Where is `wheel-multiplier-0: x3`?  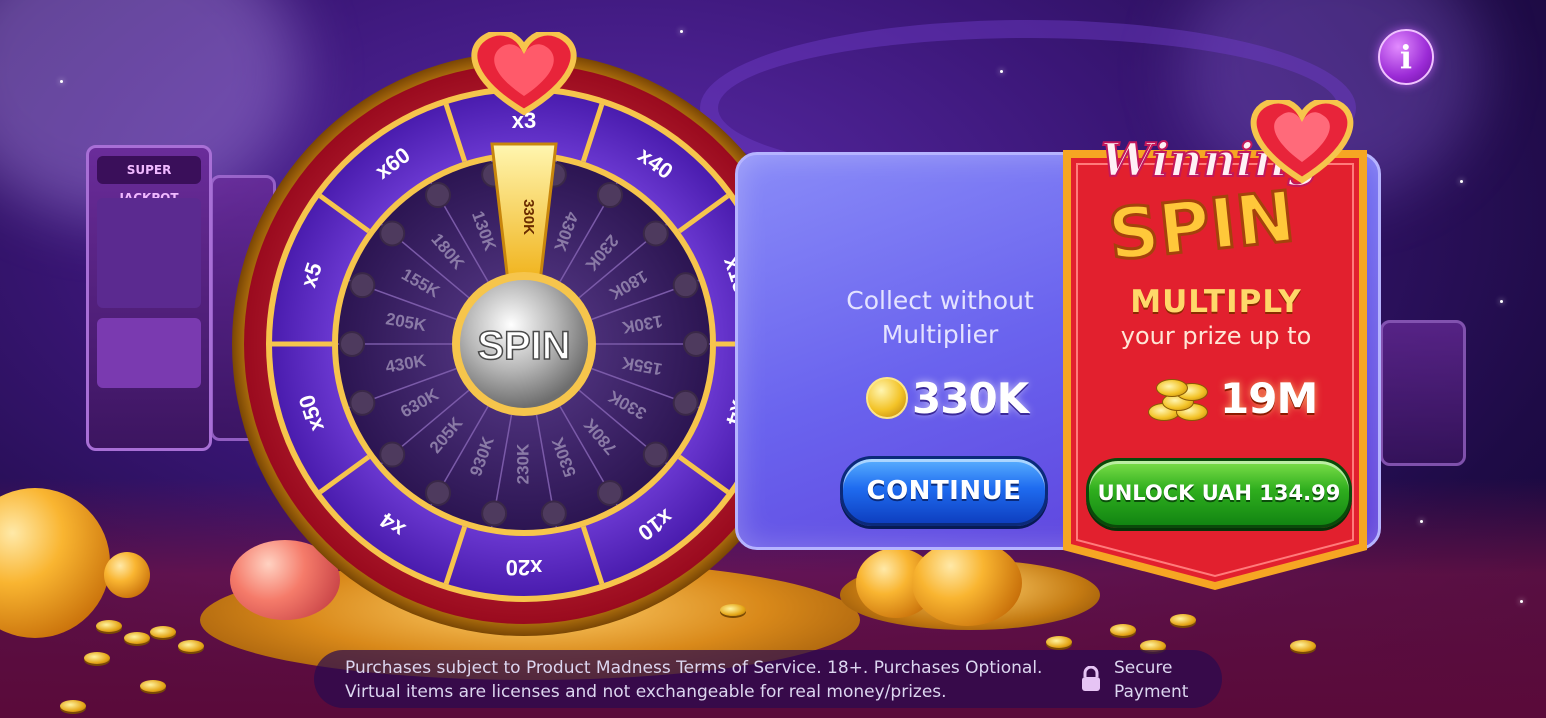 wheel-multiplier-0: x3 is located at coordinates (524, 120).